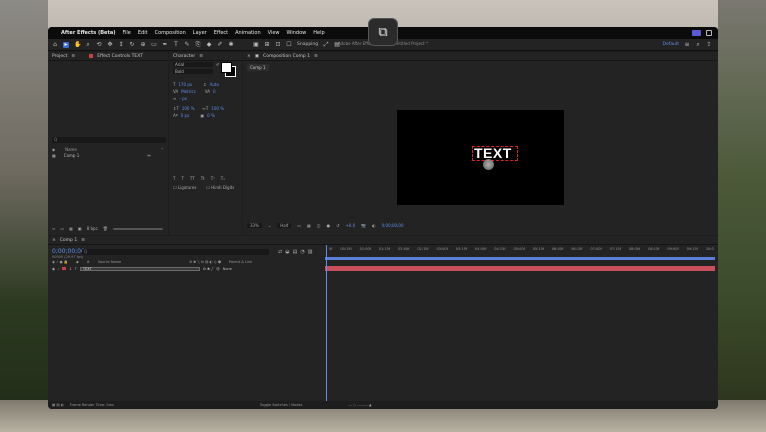 The width and height of the screenshot is (766, 432). What do you see at coordinates (101, 155) in the screenshot?
I see `project-item-comp: ▦ Comp 1 ⚯` at bounding box center [101, 155].